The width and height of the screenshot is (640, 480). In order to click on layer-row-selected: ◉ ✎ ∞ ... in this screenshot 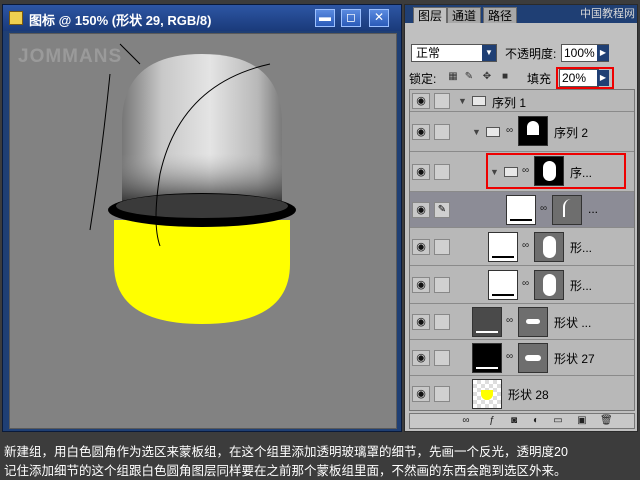, I will do `click(522, 210)`.